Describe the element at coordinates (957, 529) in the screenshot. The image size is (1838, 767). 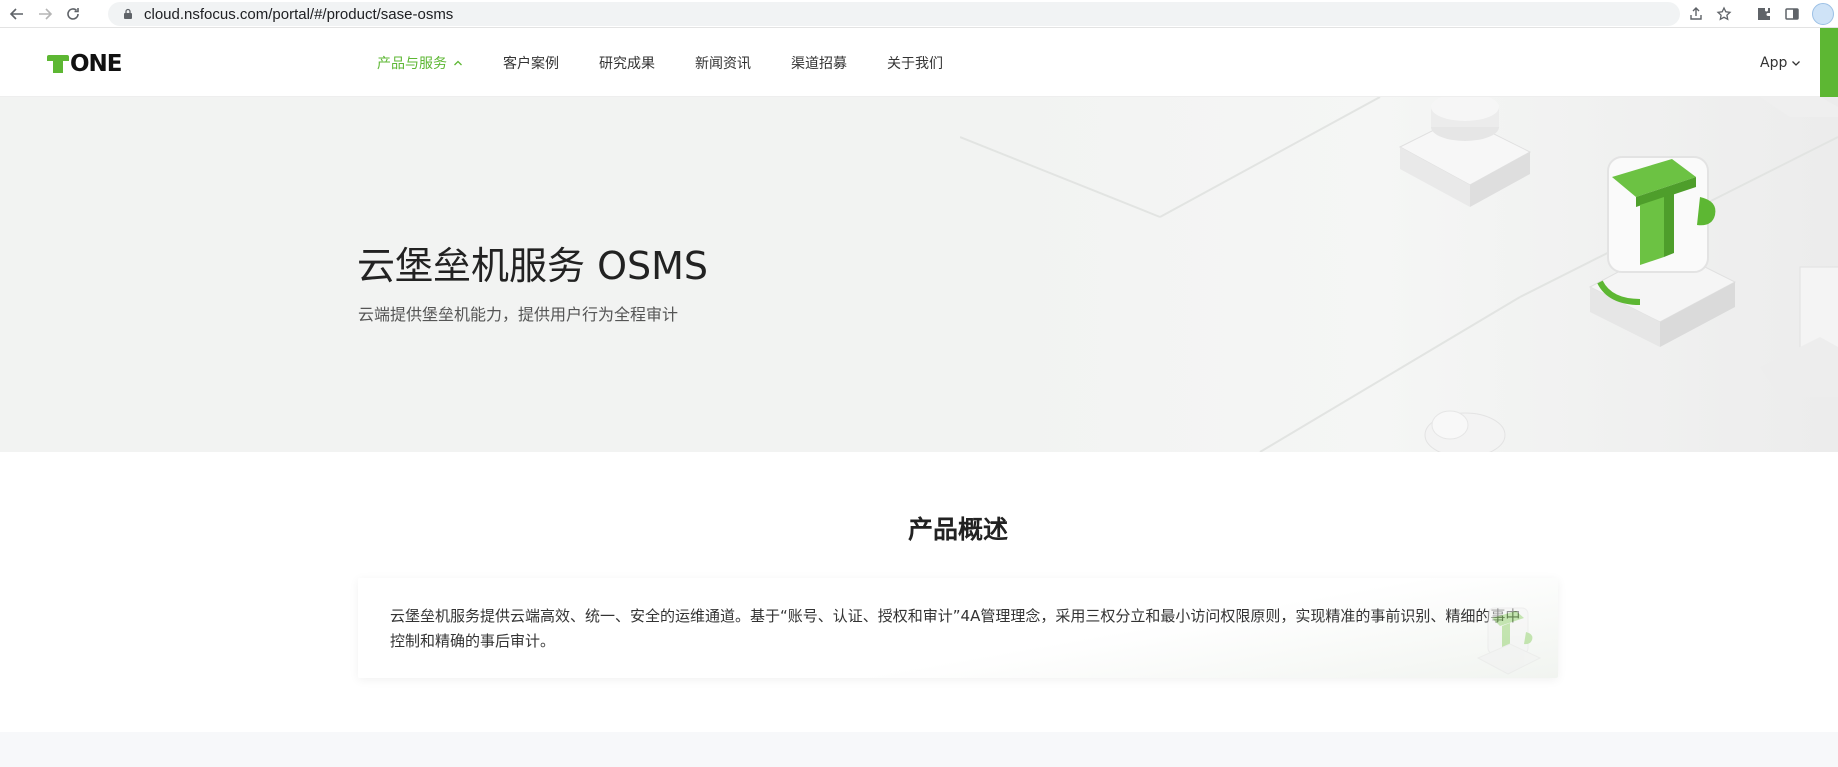
I see `overview-title: 产品概述` at that location.